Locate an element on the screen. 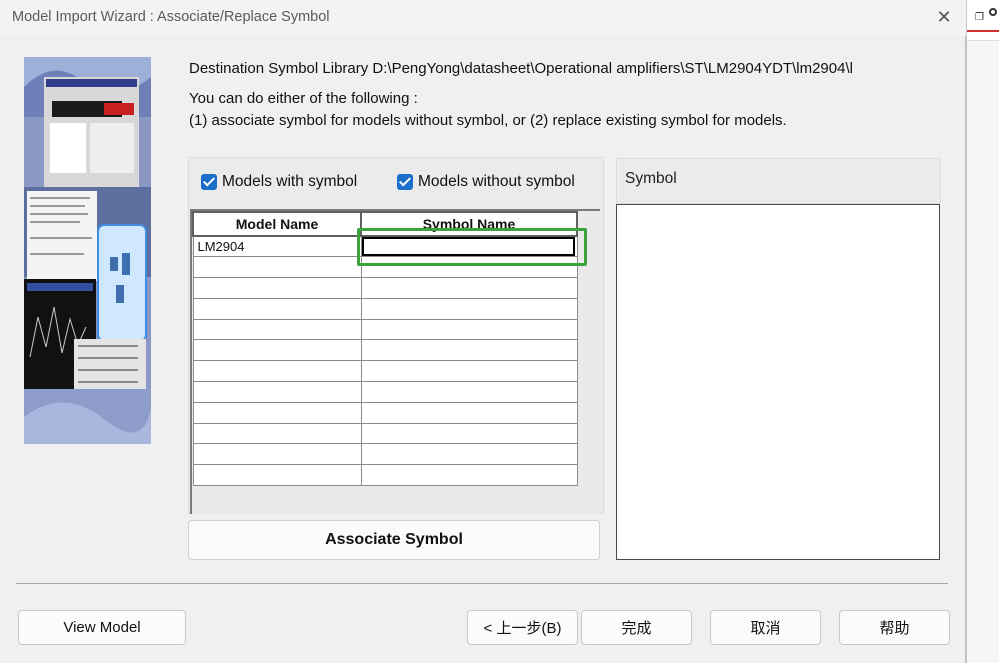  background-accent-line is located at coordinates (983, 31).